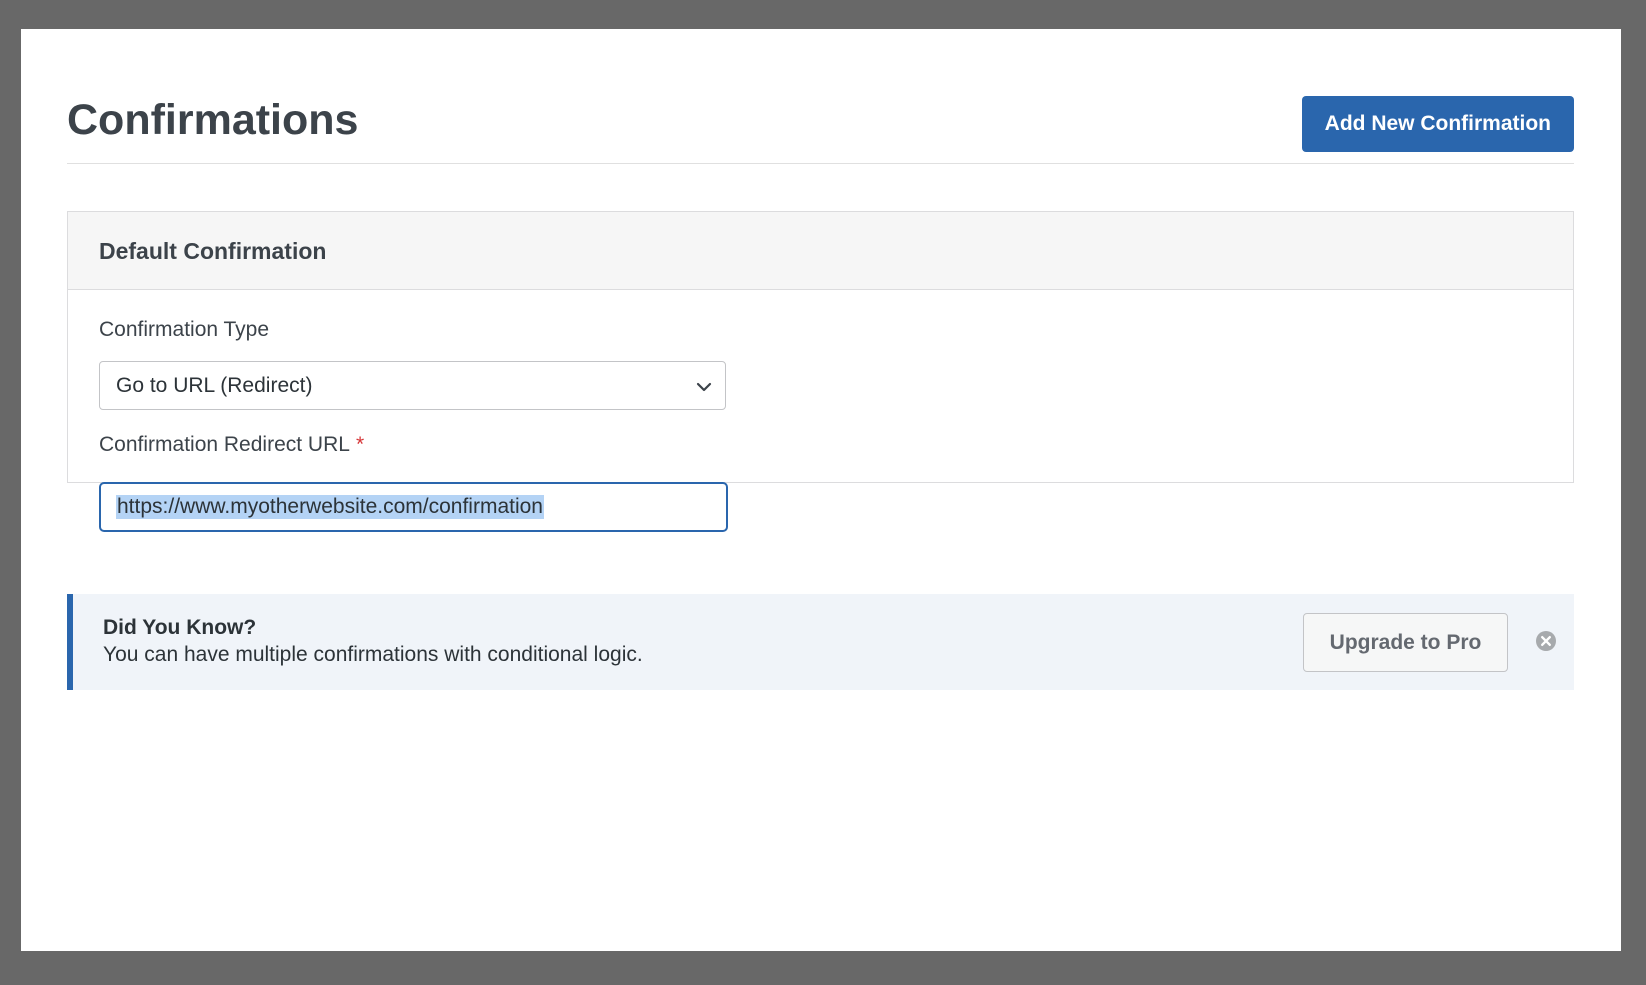 This screenshot has width=1646, height=985. I want to click on header-divider, so click(820, 163).